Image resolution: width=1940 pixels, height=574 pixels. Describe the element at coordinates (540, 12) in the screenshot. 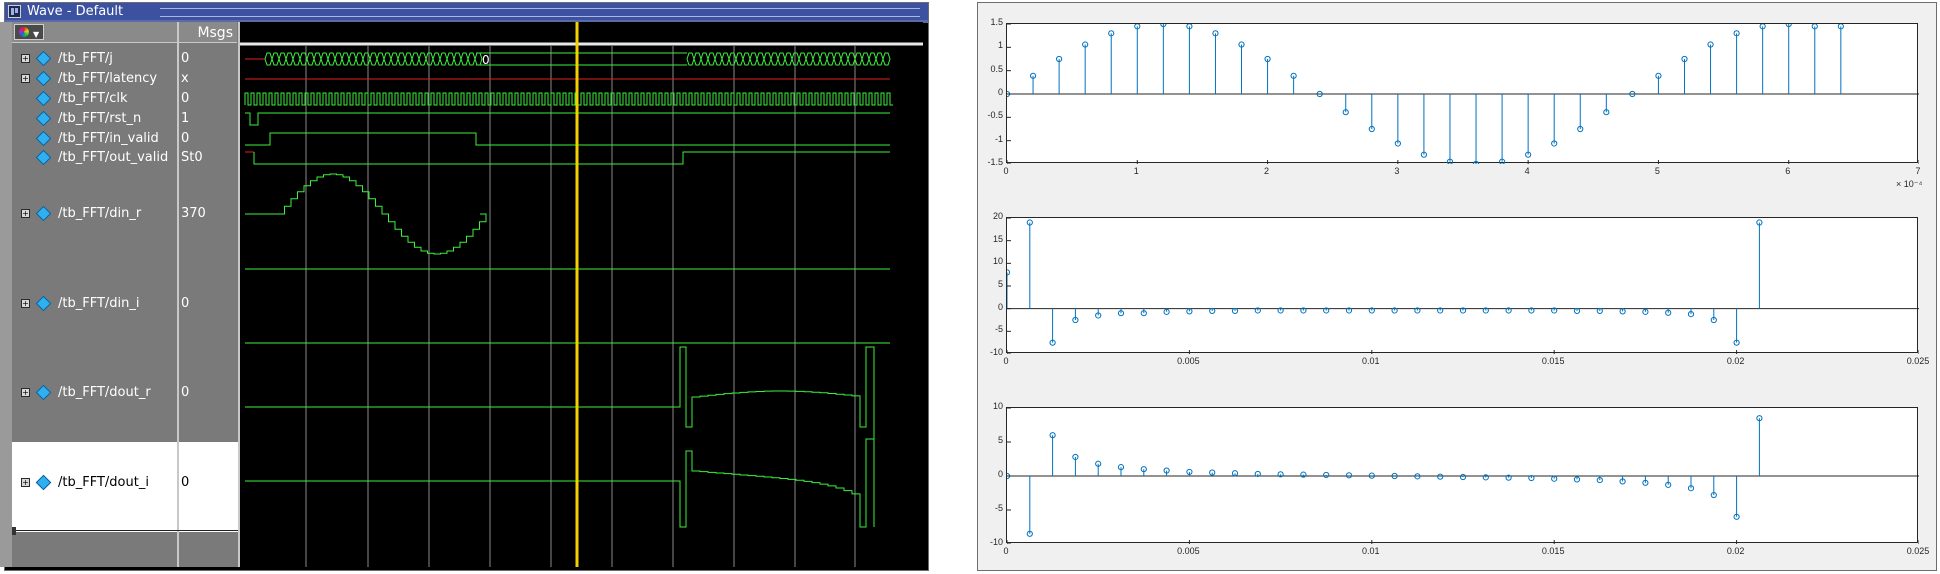

I see `title-drag-grip` at that location.